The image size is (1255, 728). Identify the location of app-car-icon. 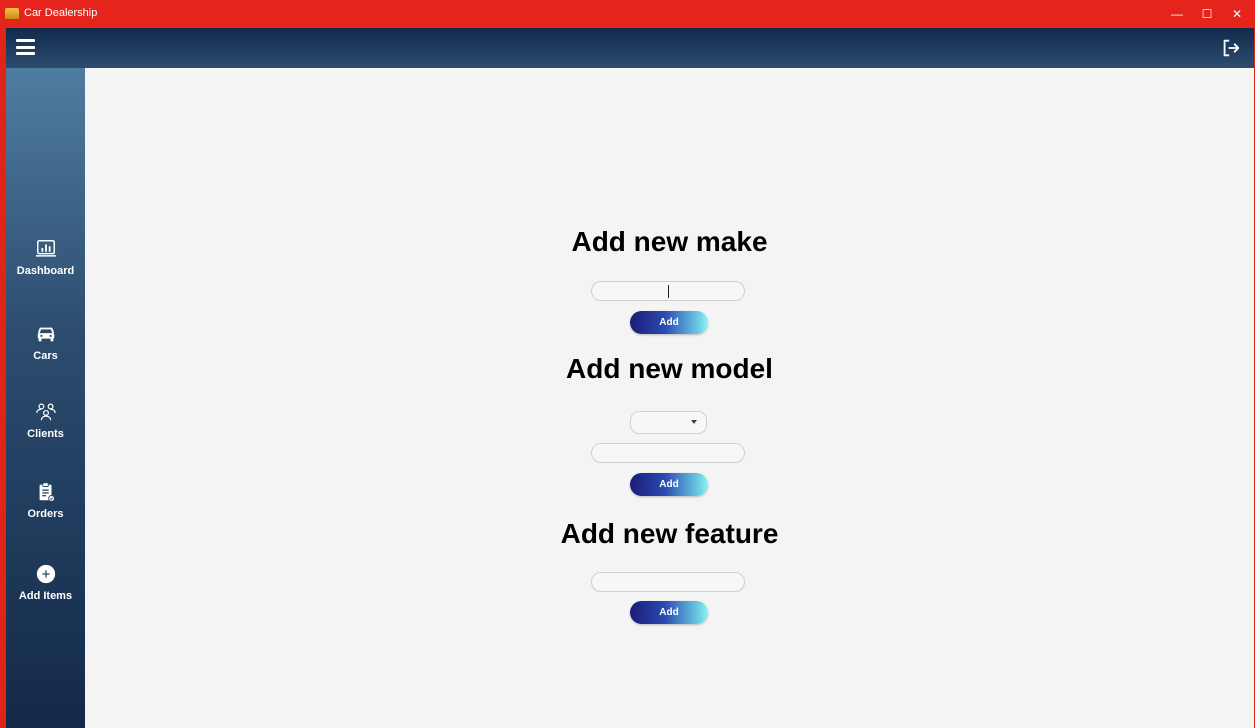
(12, 13).